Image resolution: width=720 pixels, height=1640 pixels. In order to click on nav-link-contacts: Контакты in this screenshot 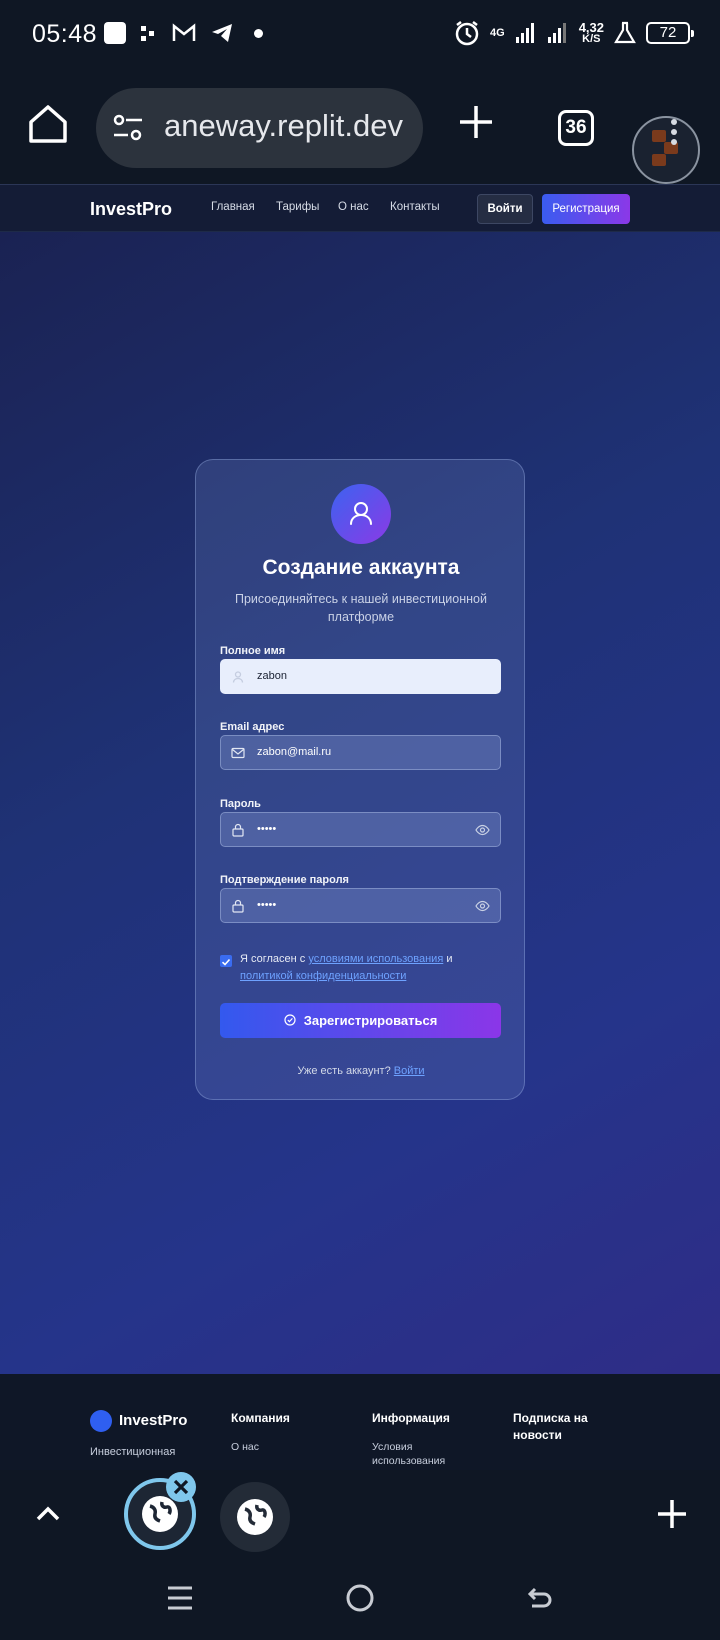, I will do `click(415, 207)`.